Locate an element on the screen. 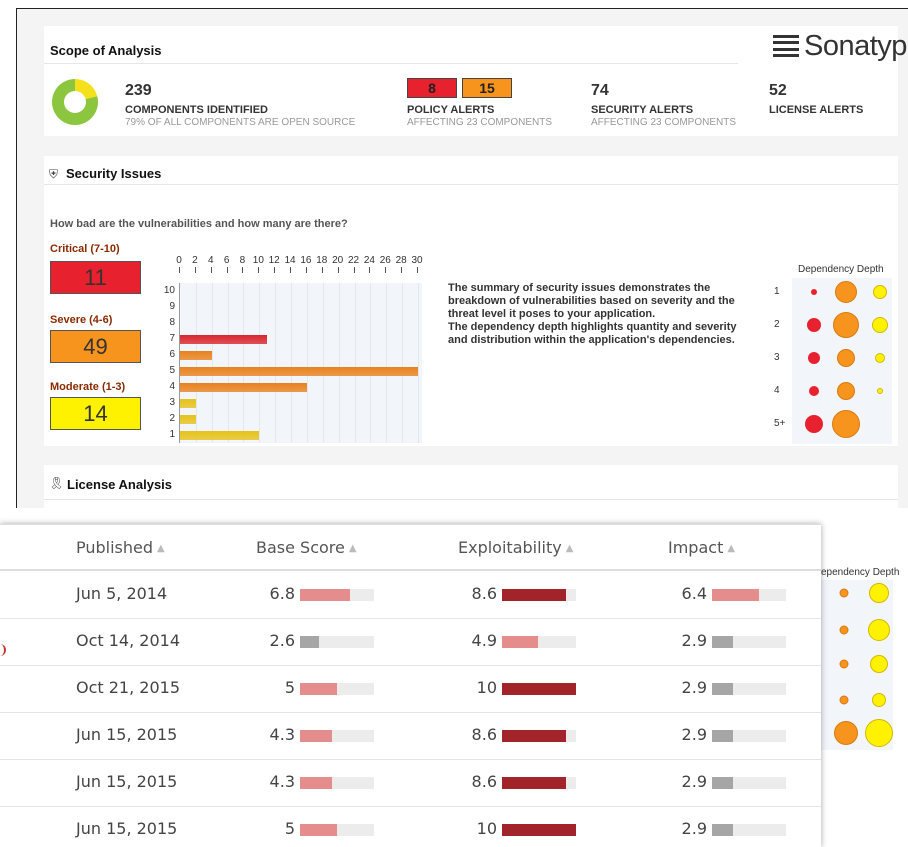  table-row: Jun 5, 2014 6.8 8.6 6.4 is located at coordinates (410, 595).